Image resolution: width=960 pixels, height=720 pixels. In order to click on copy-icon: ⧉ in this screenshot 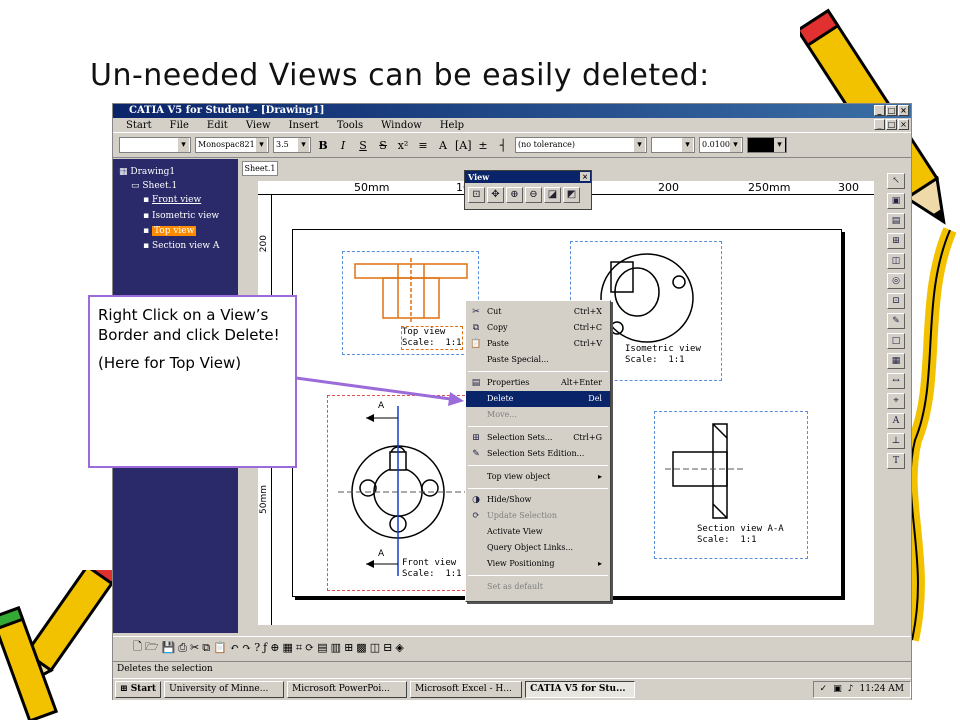, I will do `click(206, 648)`.